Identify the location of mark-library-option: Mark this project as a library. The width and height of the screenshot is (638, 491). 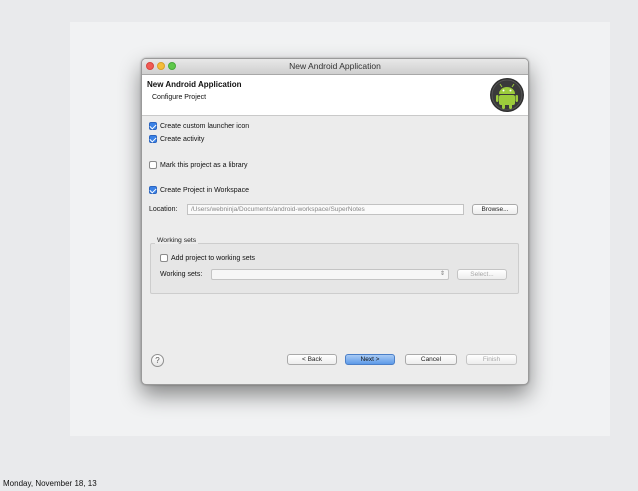
(198, 165).